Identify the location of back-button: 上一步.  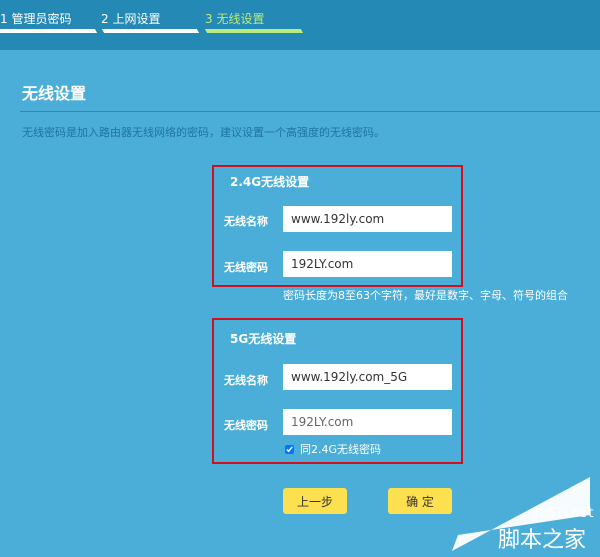
(315, 501).